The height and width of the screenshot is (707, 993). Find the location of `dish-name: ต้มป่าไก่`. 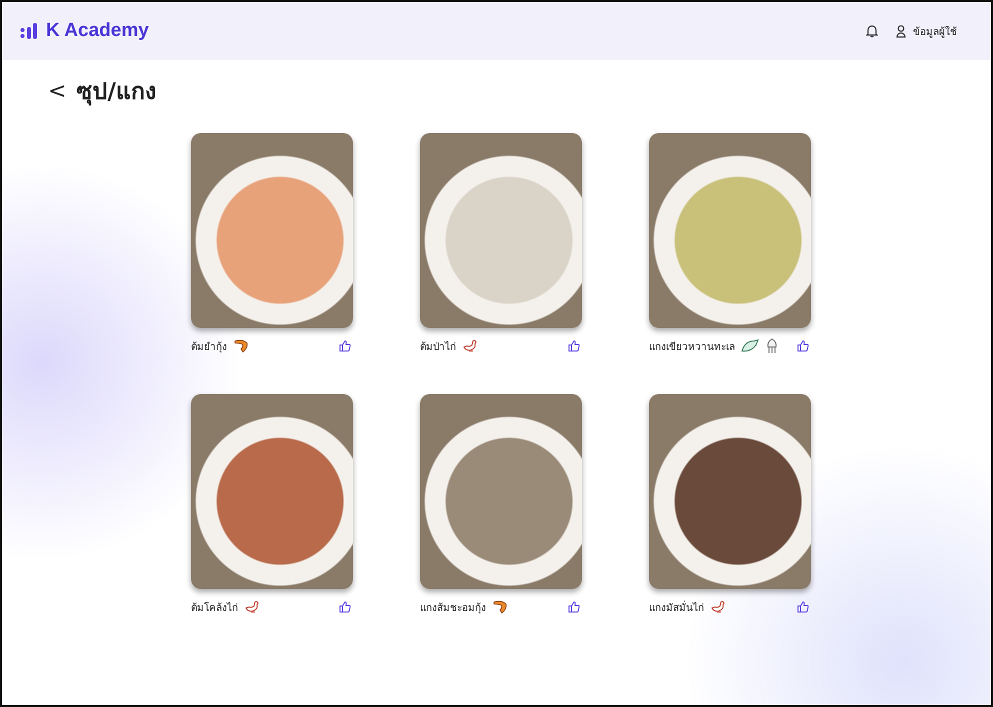

dish-name: ต้มป่าไก่ is located at coordinates (438, 346).